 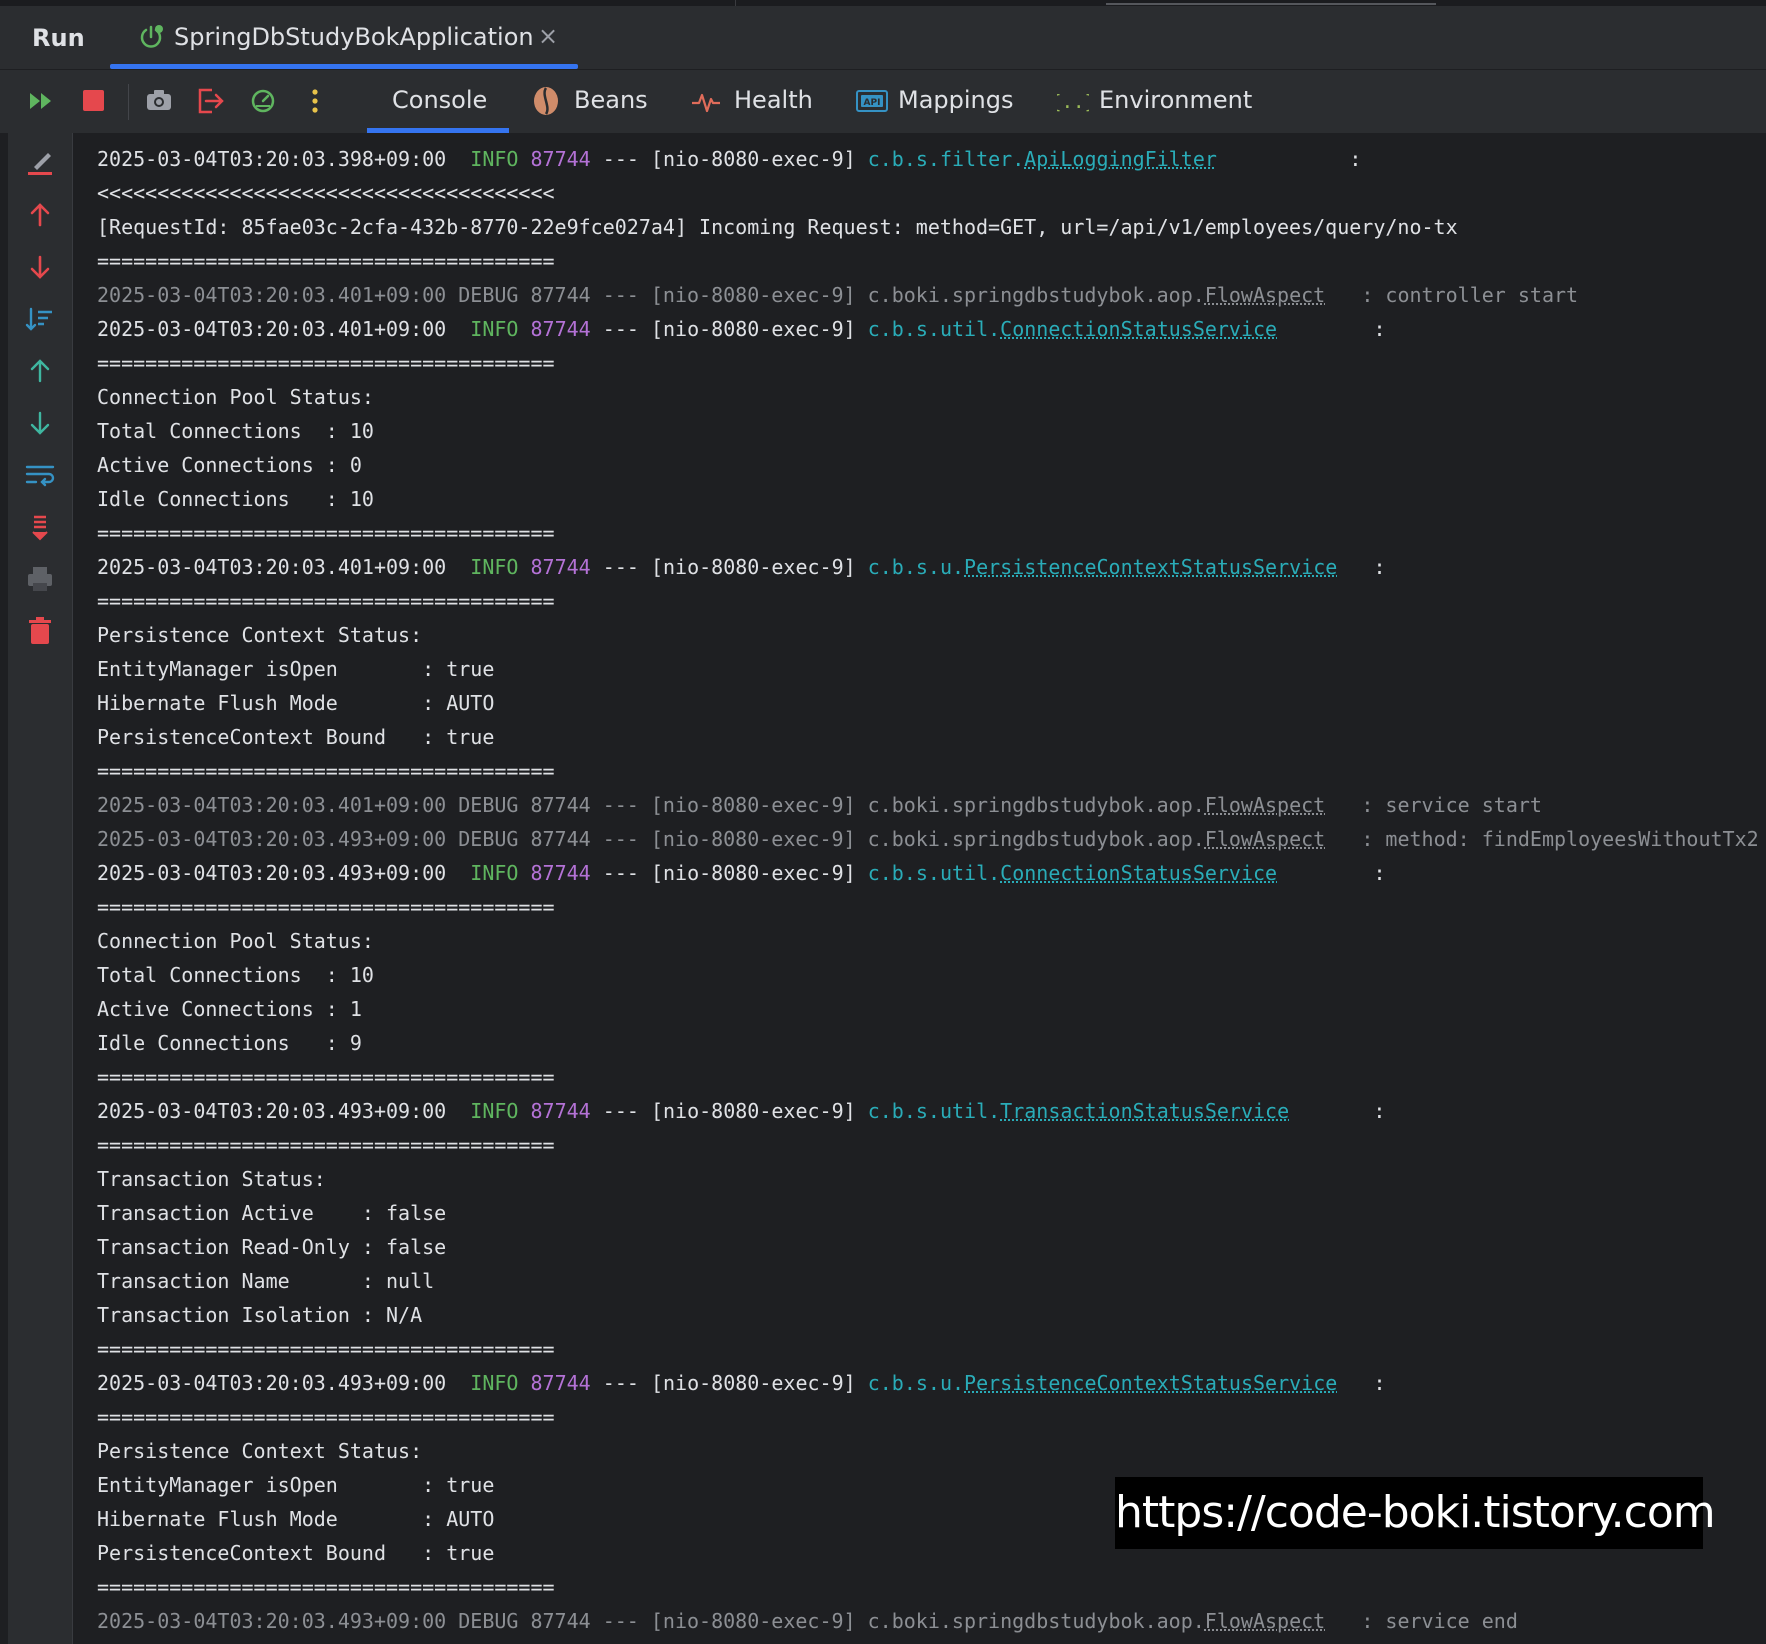 What do you see at coordinates (546, 101) in the screenshot?
I see `beans-icon` at bounding box center [546, 101].